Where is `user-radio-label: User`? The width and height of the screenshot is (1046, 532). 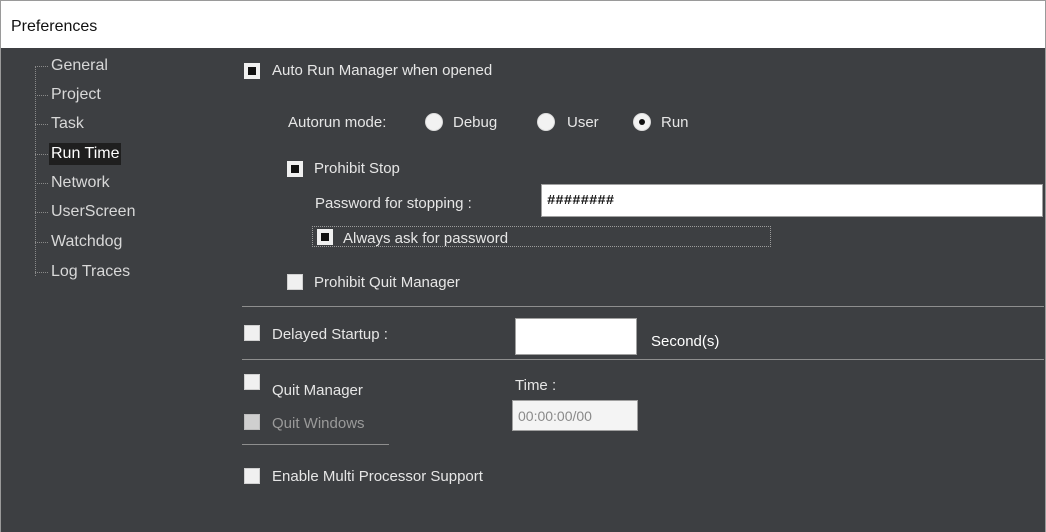 user-radio-label: User is located at coordinates (583, 122).